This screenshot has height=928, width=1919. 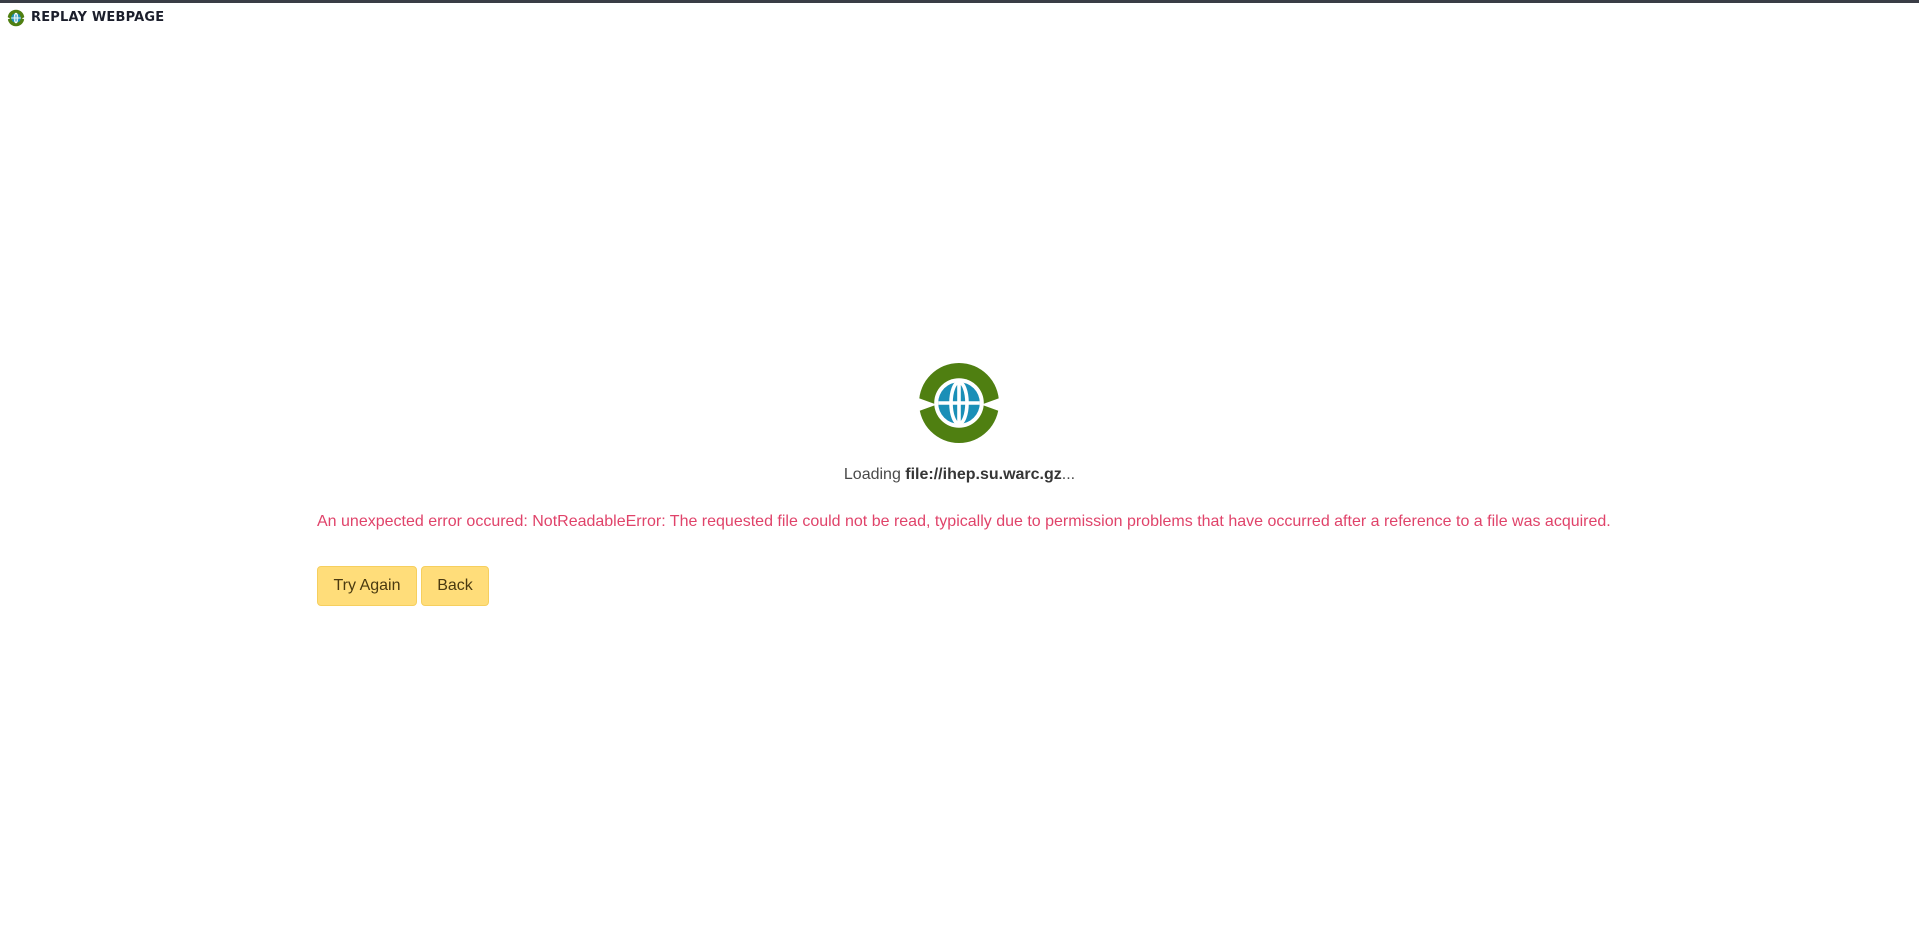 I want to click on try-again-button: Try Again, so click(x=367, y=586).